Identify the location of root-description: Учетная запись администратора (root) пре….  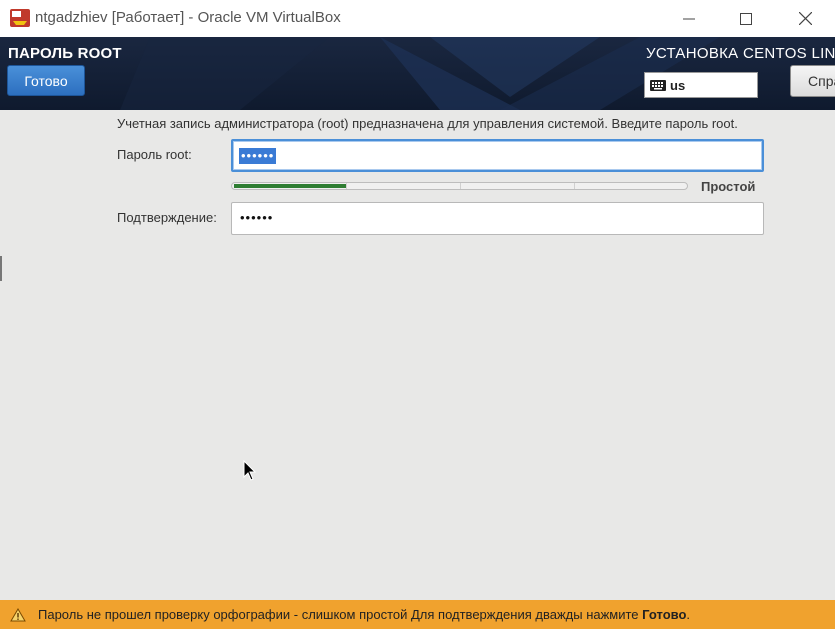
(427, 123).